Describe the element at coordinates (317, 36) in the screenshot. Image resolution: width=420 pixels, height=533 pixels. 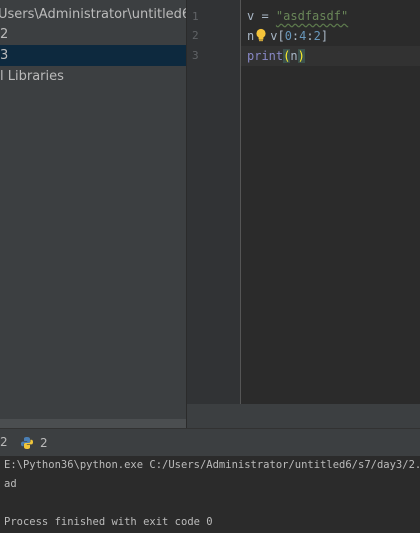
I see `number-literal: 2` at that location.